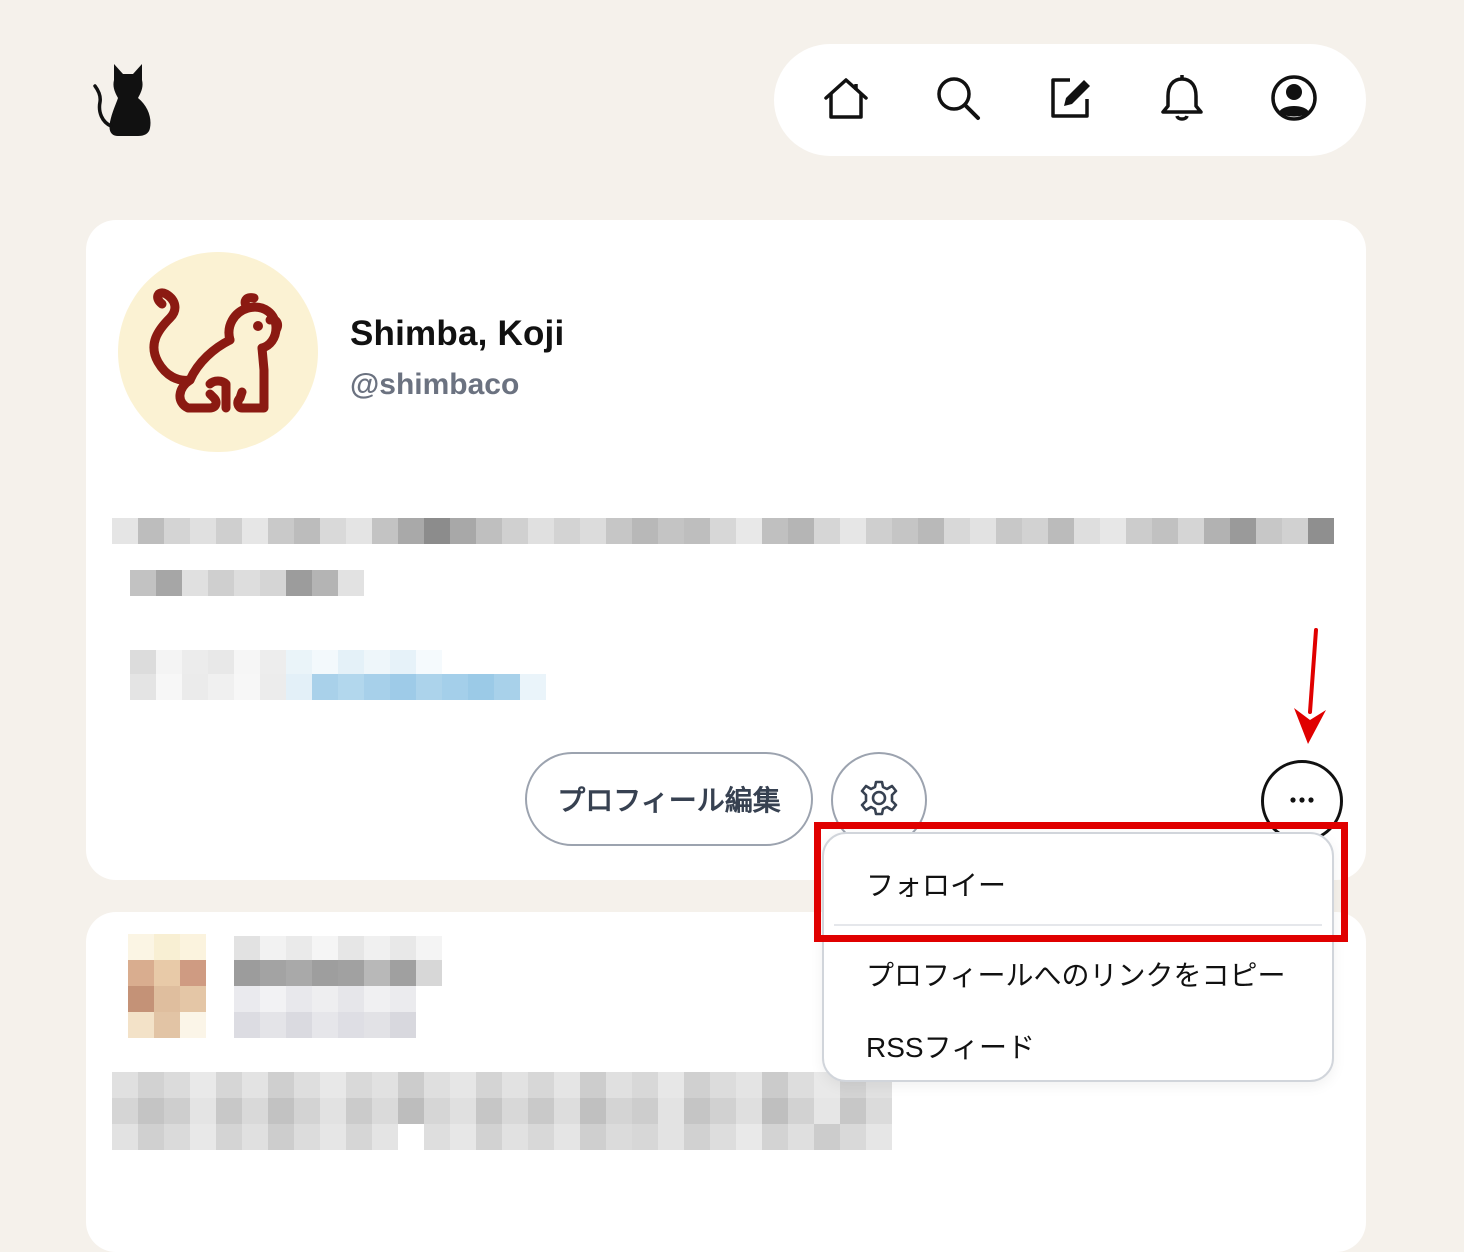 This screenshot has width=1464, height=1252. What do you see at coordinates (435, 384) in the screenshot?
I see `profile-handle: @shimbaco` at bounding box center [435, 384].